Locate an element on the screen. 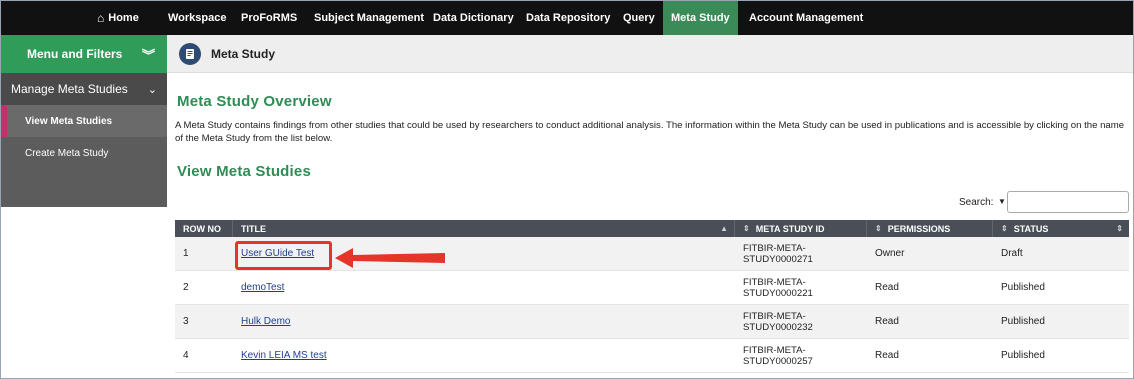 The image size is (1134, 379). sidebar-group-manage-meta-studies: Manage Meta Studies ⌄ is located at coordinates (84, 89).